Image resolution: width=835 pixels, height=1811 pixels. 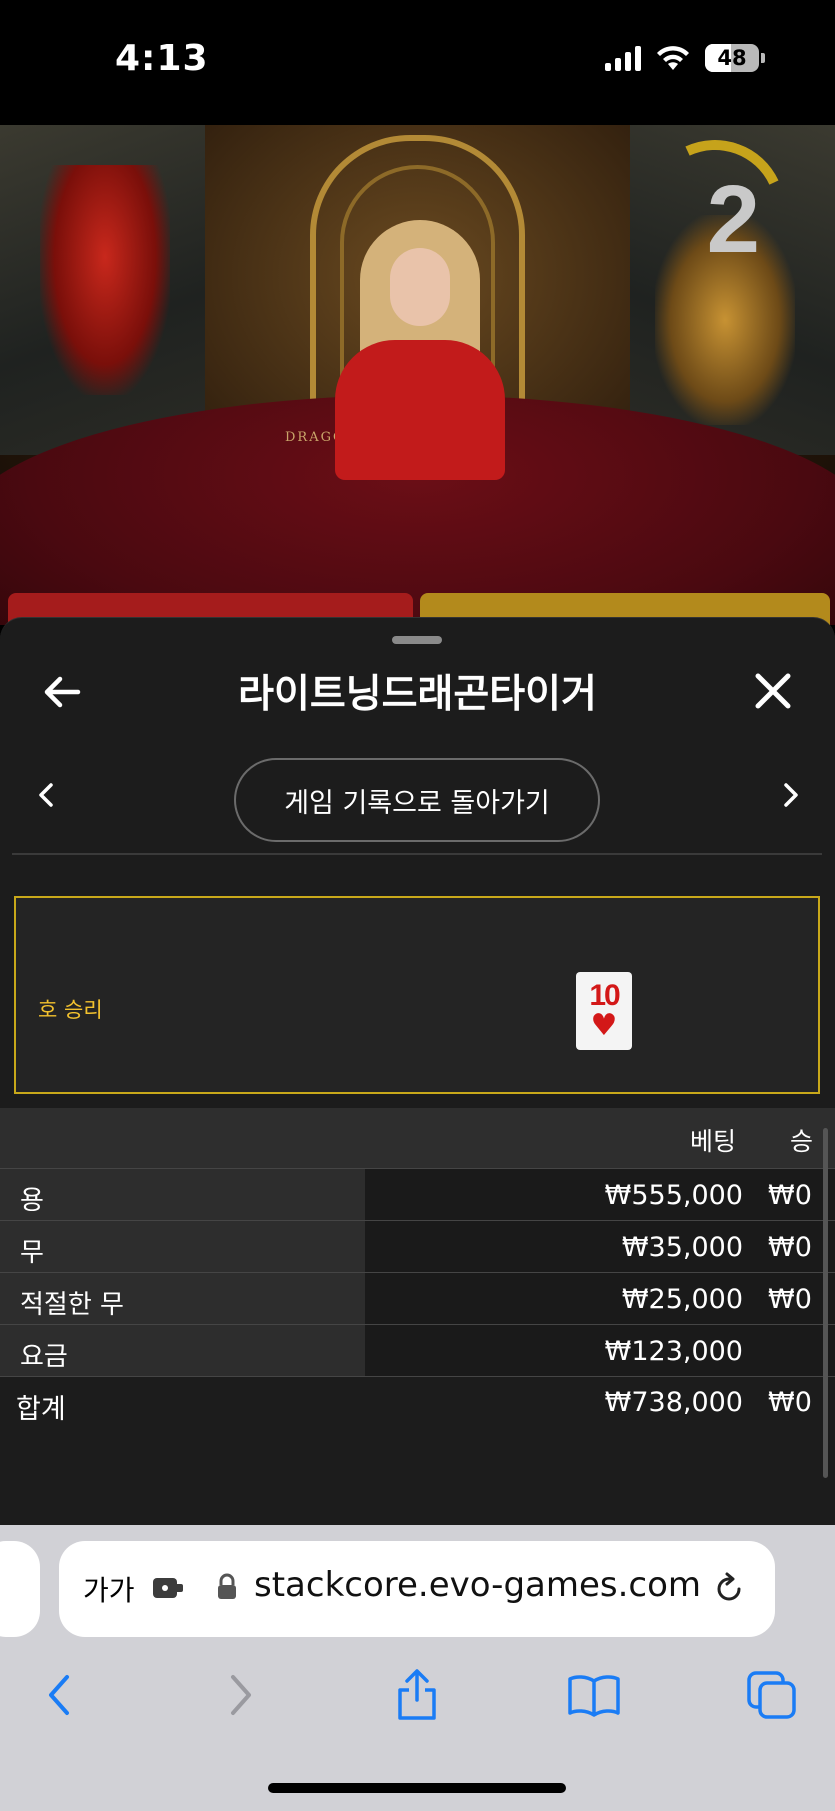 I want to click on status-bar: 4:13 48, so click(x=417, y=62).